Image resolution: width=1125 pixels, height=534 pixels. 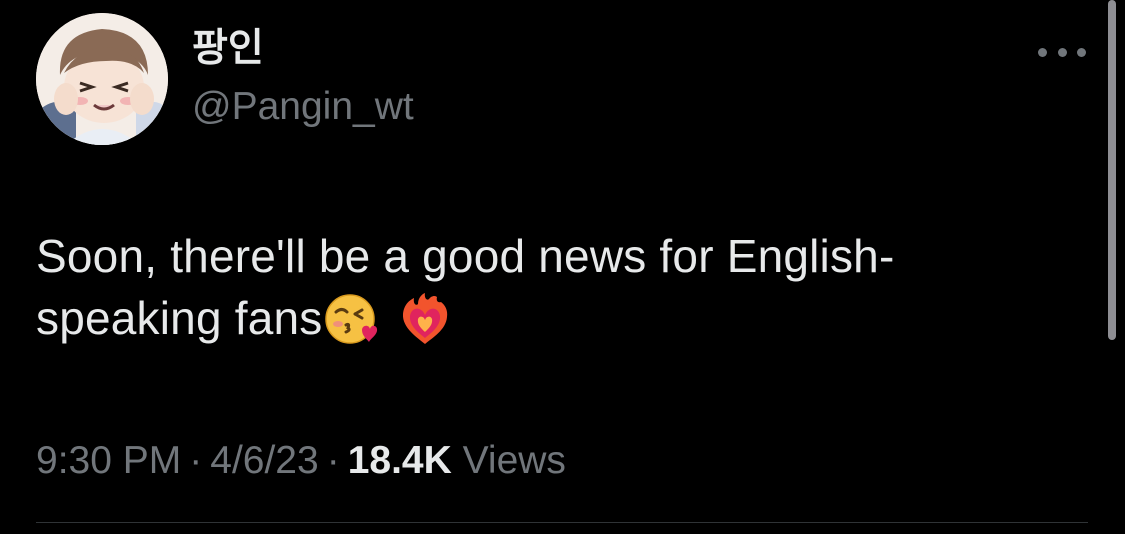 I want to click on heart-on-fire-emoji-icon, so click(x=425, y=318).